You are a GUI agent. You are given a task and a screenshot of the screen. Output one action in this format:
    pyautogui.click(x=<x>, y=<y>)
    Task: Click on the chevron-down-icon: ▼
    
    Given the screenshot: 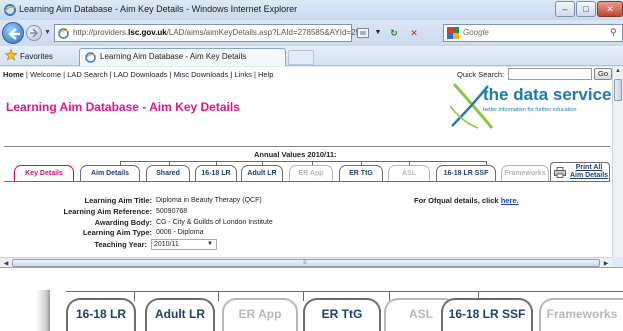 What is the action you would take?
    pyautogui.click(x=210, y=244)
    